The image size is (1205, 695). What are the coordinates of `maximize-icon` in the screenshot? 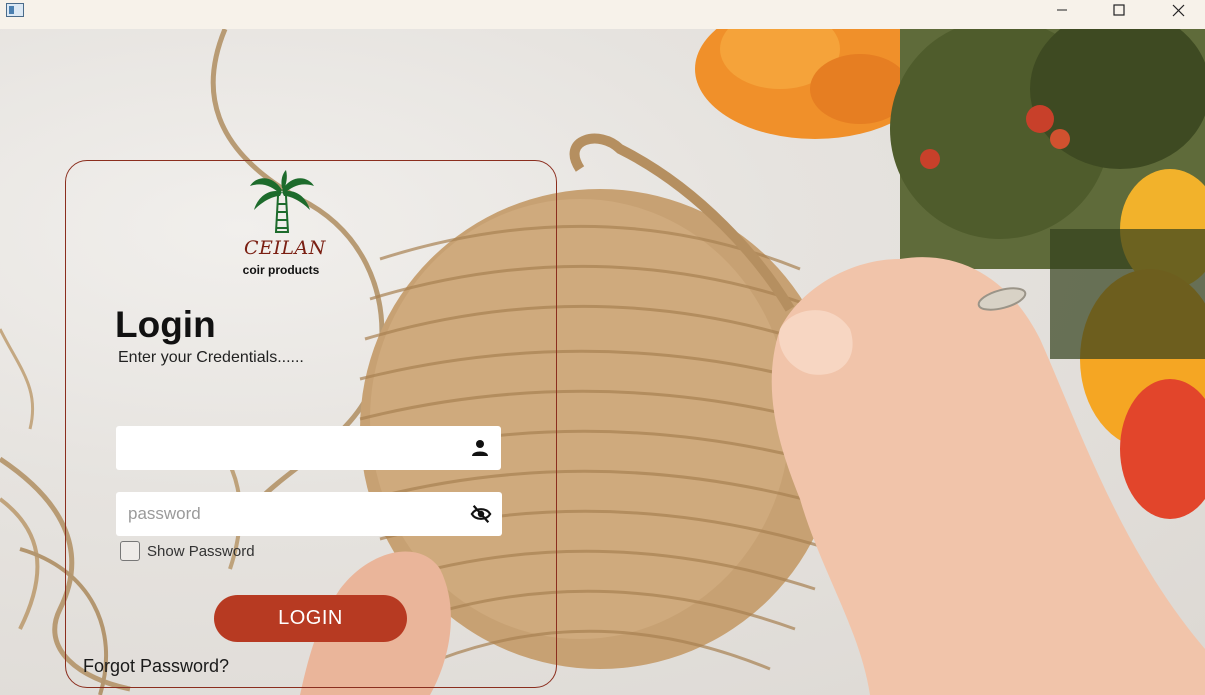 It's located at (1119, 10).